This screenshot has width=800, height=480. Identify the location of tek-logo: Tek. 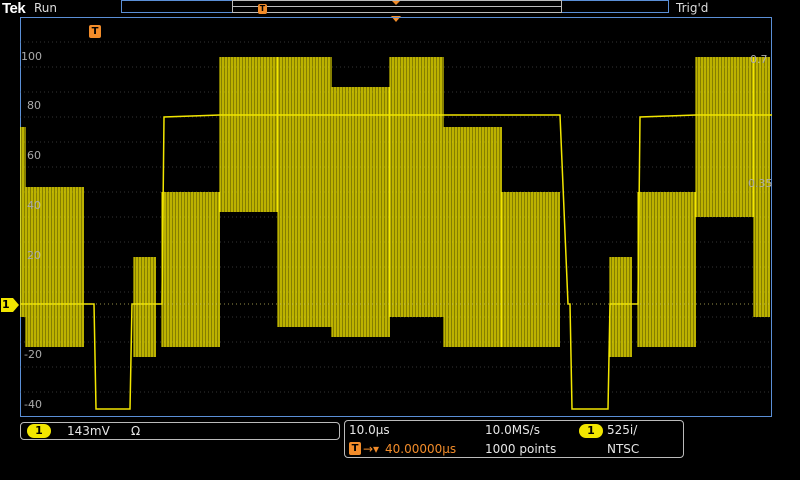
(14, 8).